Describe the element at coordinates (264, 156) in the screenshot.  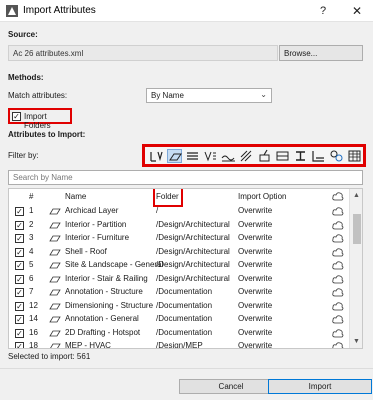
I see `pen-set-filter-button` at that location.